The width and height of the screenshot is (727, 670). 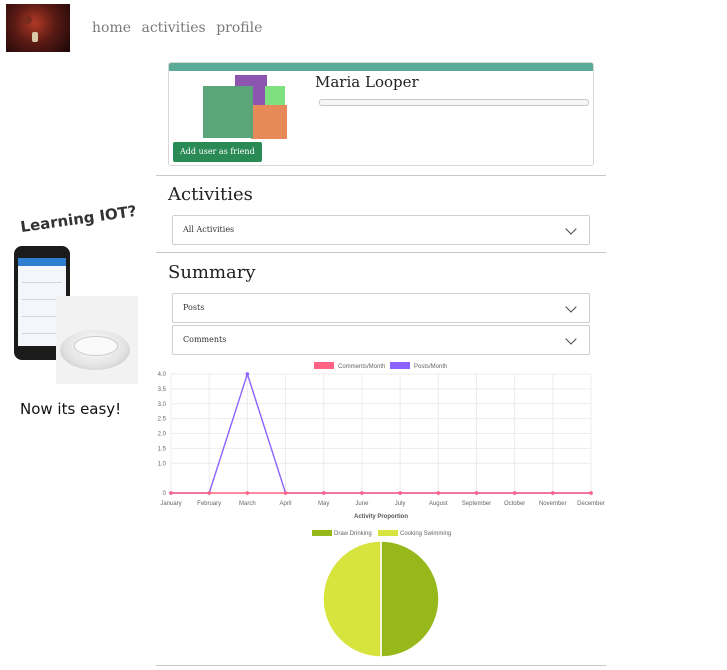 What do you see at coordinates (212, 272) in the screenshot?
I see `summary-heading: Summary` at bounding box center [212, 272].